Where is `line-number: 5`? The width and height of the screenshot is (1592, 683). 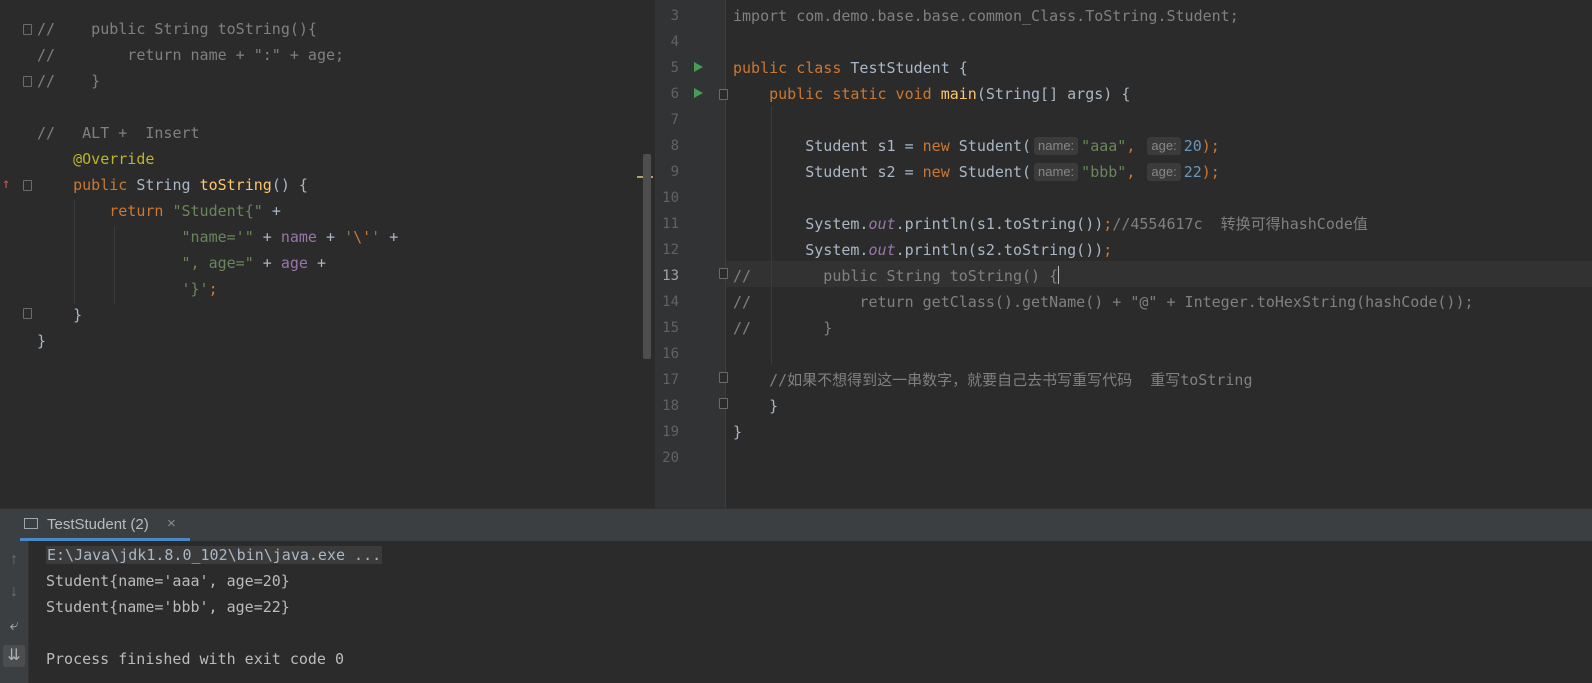 line-number: 5 is located at coordinates (674, 68).